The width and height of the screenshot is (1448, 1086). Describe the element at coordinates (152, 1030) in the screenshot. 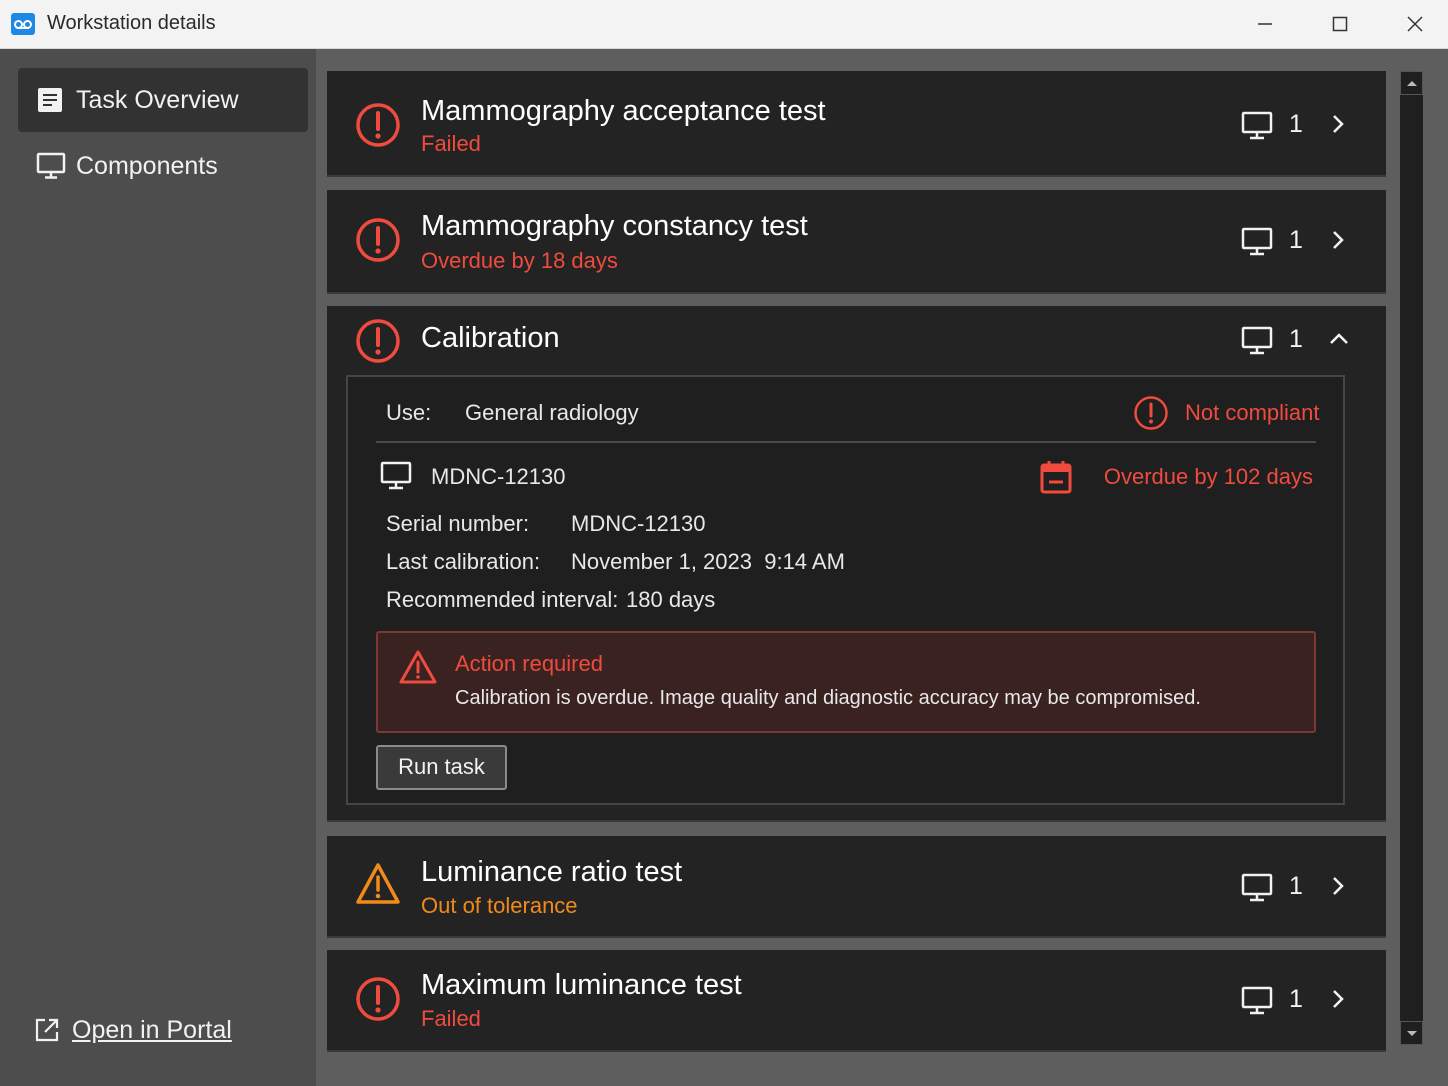

I see `portal-link-label: Open in Portal` at that location.